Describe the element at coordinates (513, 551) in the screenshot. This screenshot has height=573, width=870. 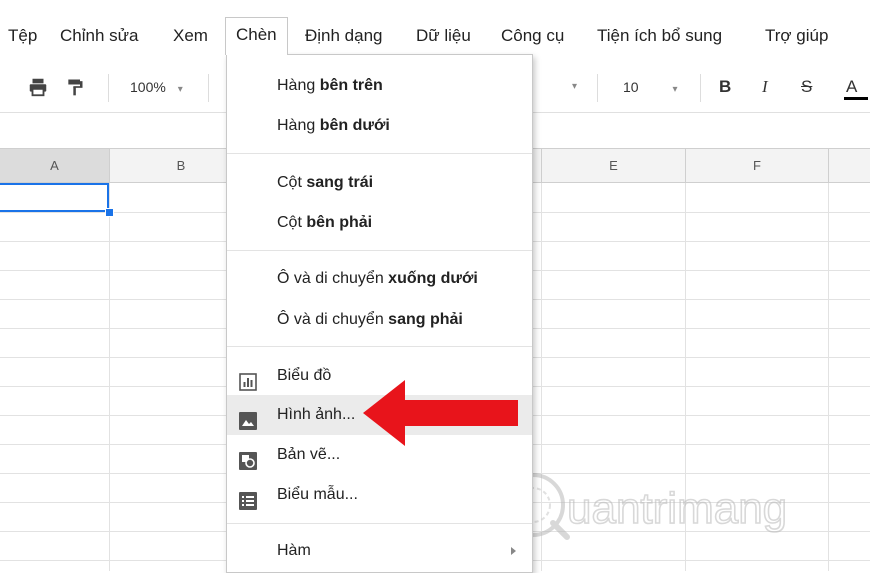
I see `submenu-arrow-icon` at that location.